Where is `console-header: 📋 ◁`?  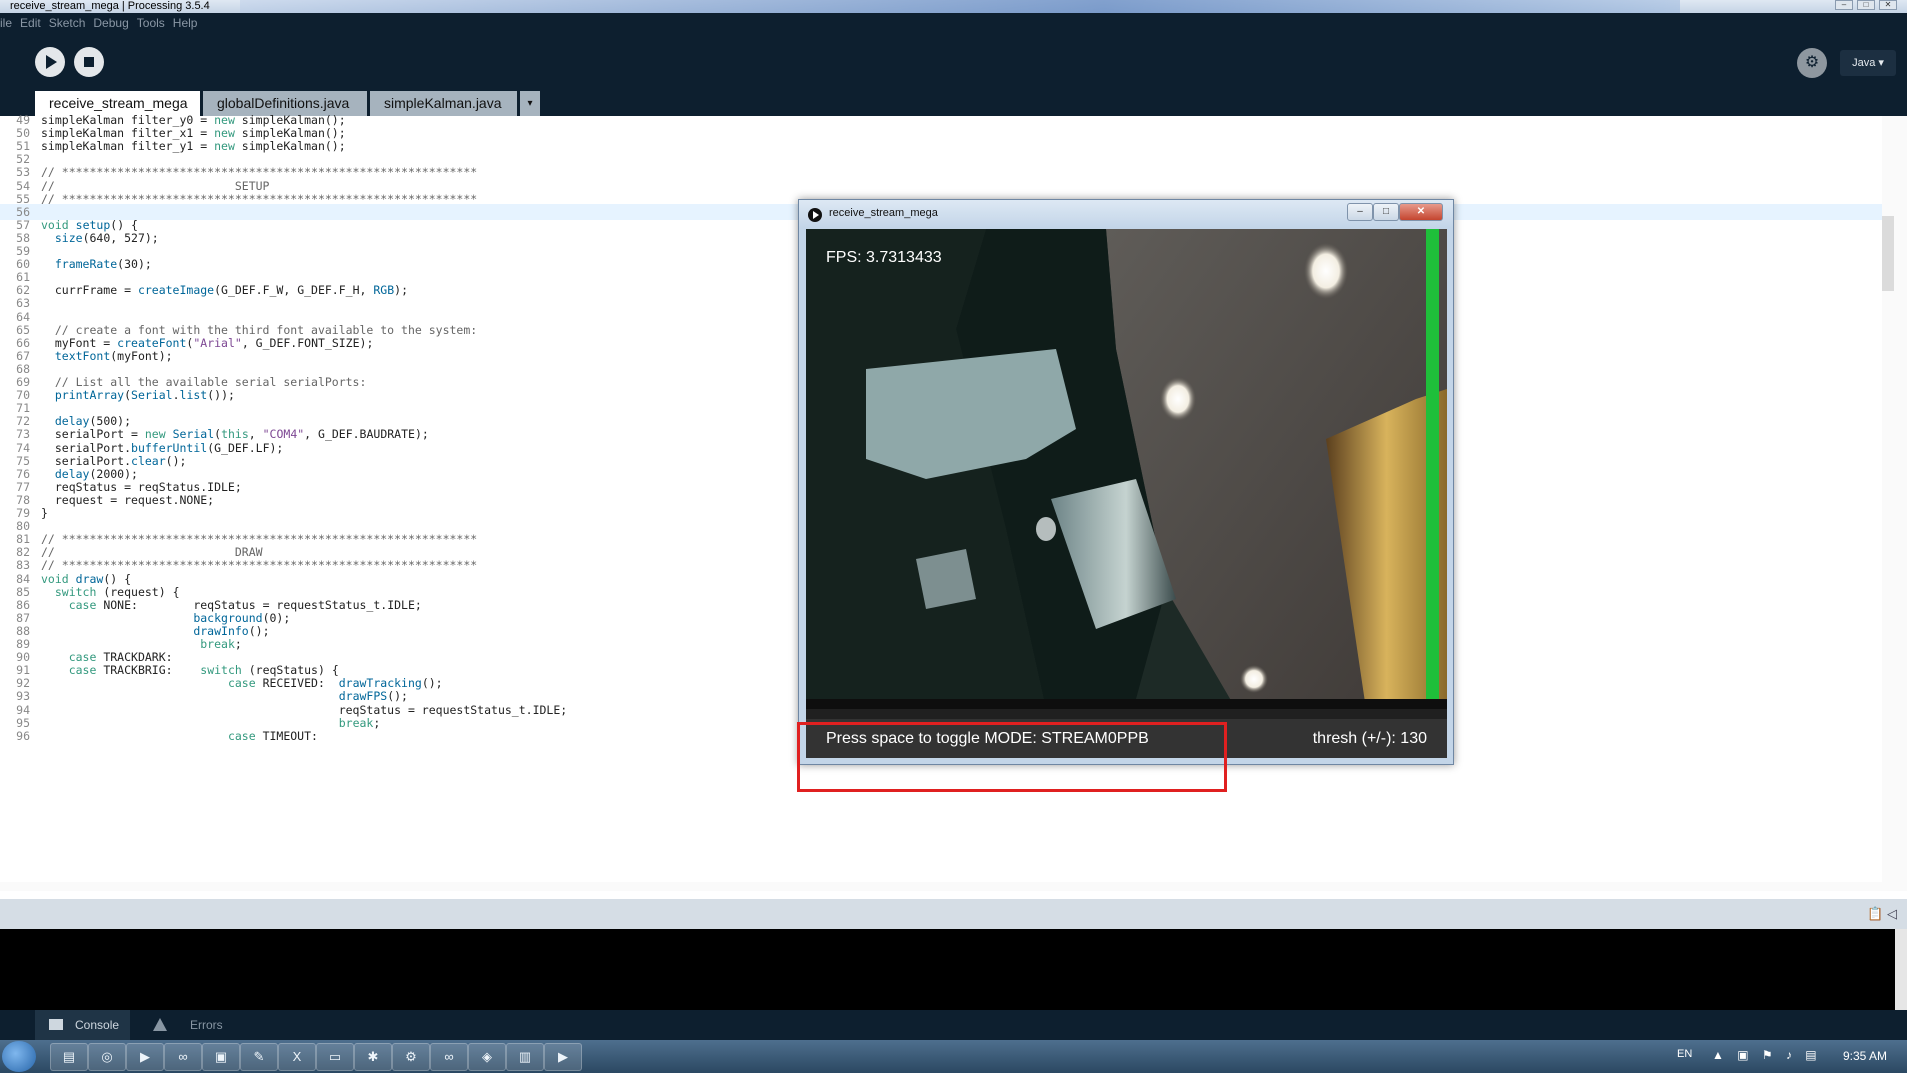
console-header: 📋 ◁ is located at coordinates (953, 914).